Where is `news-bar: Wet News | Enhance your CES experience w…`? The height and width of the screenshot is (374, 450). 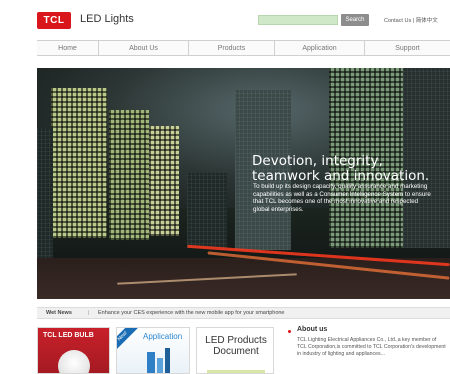 news-bar: Wet News | Enhance your CES experience w… is located at coordinates (243, 313).